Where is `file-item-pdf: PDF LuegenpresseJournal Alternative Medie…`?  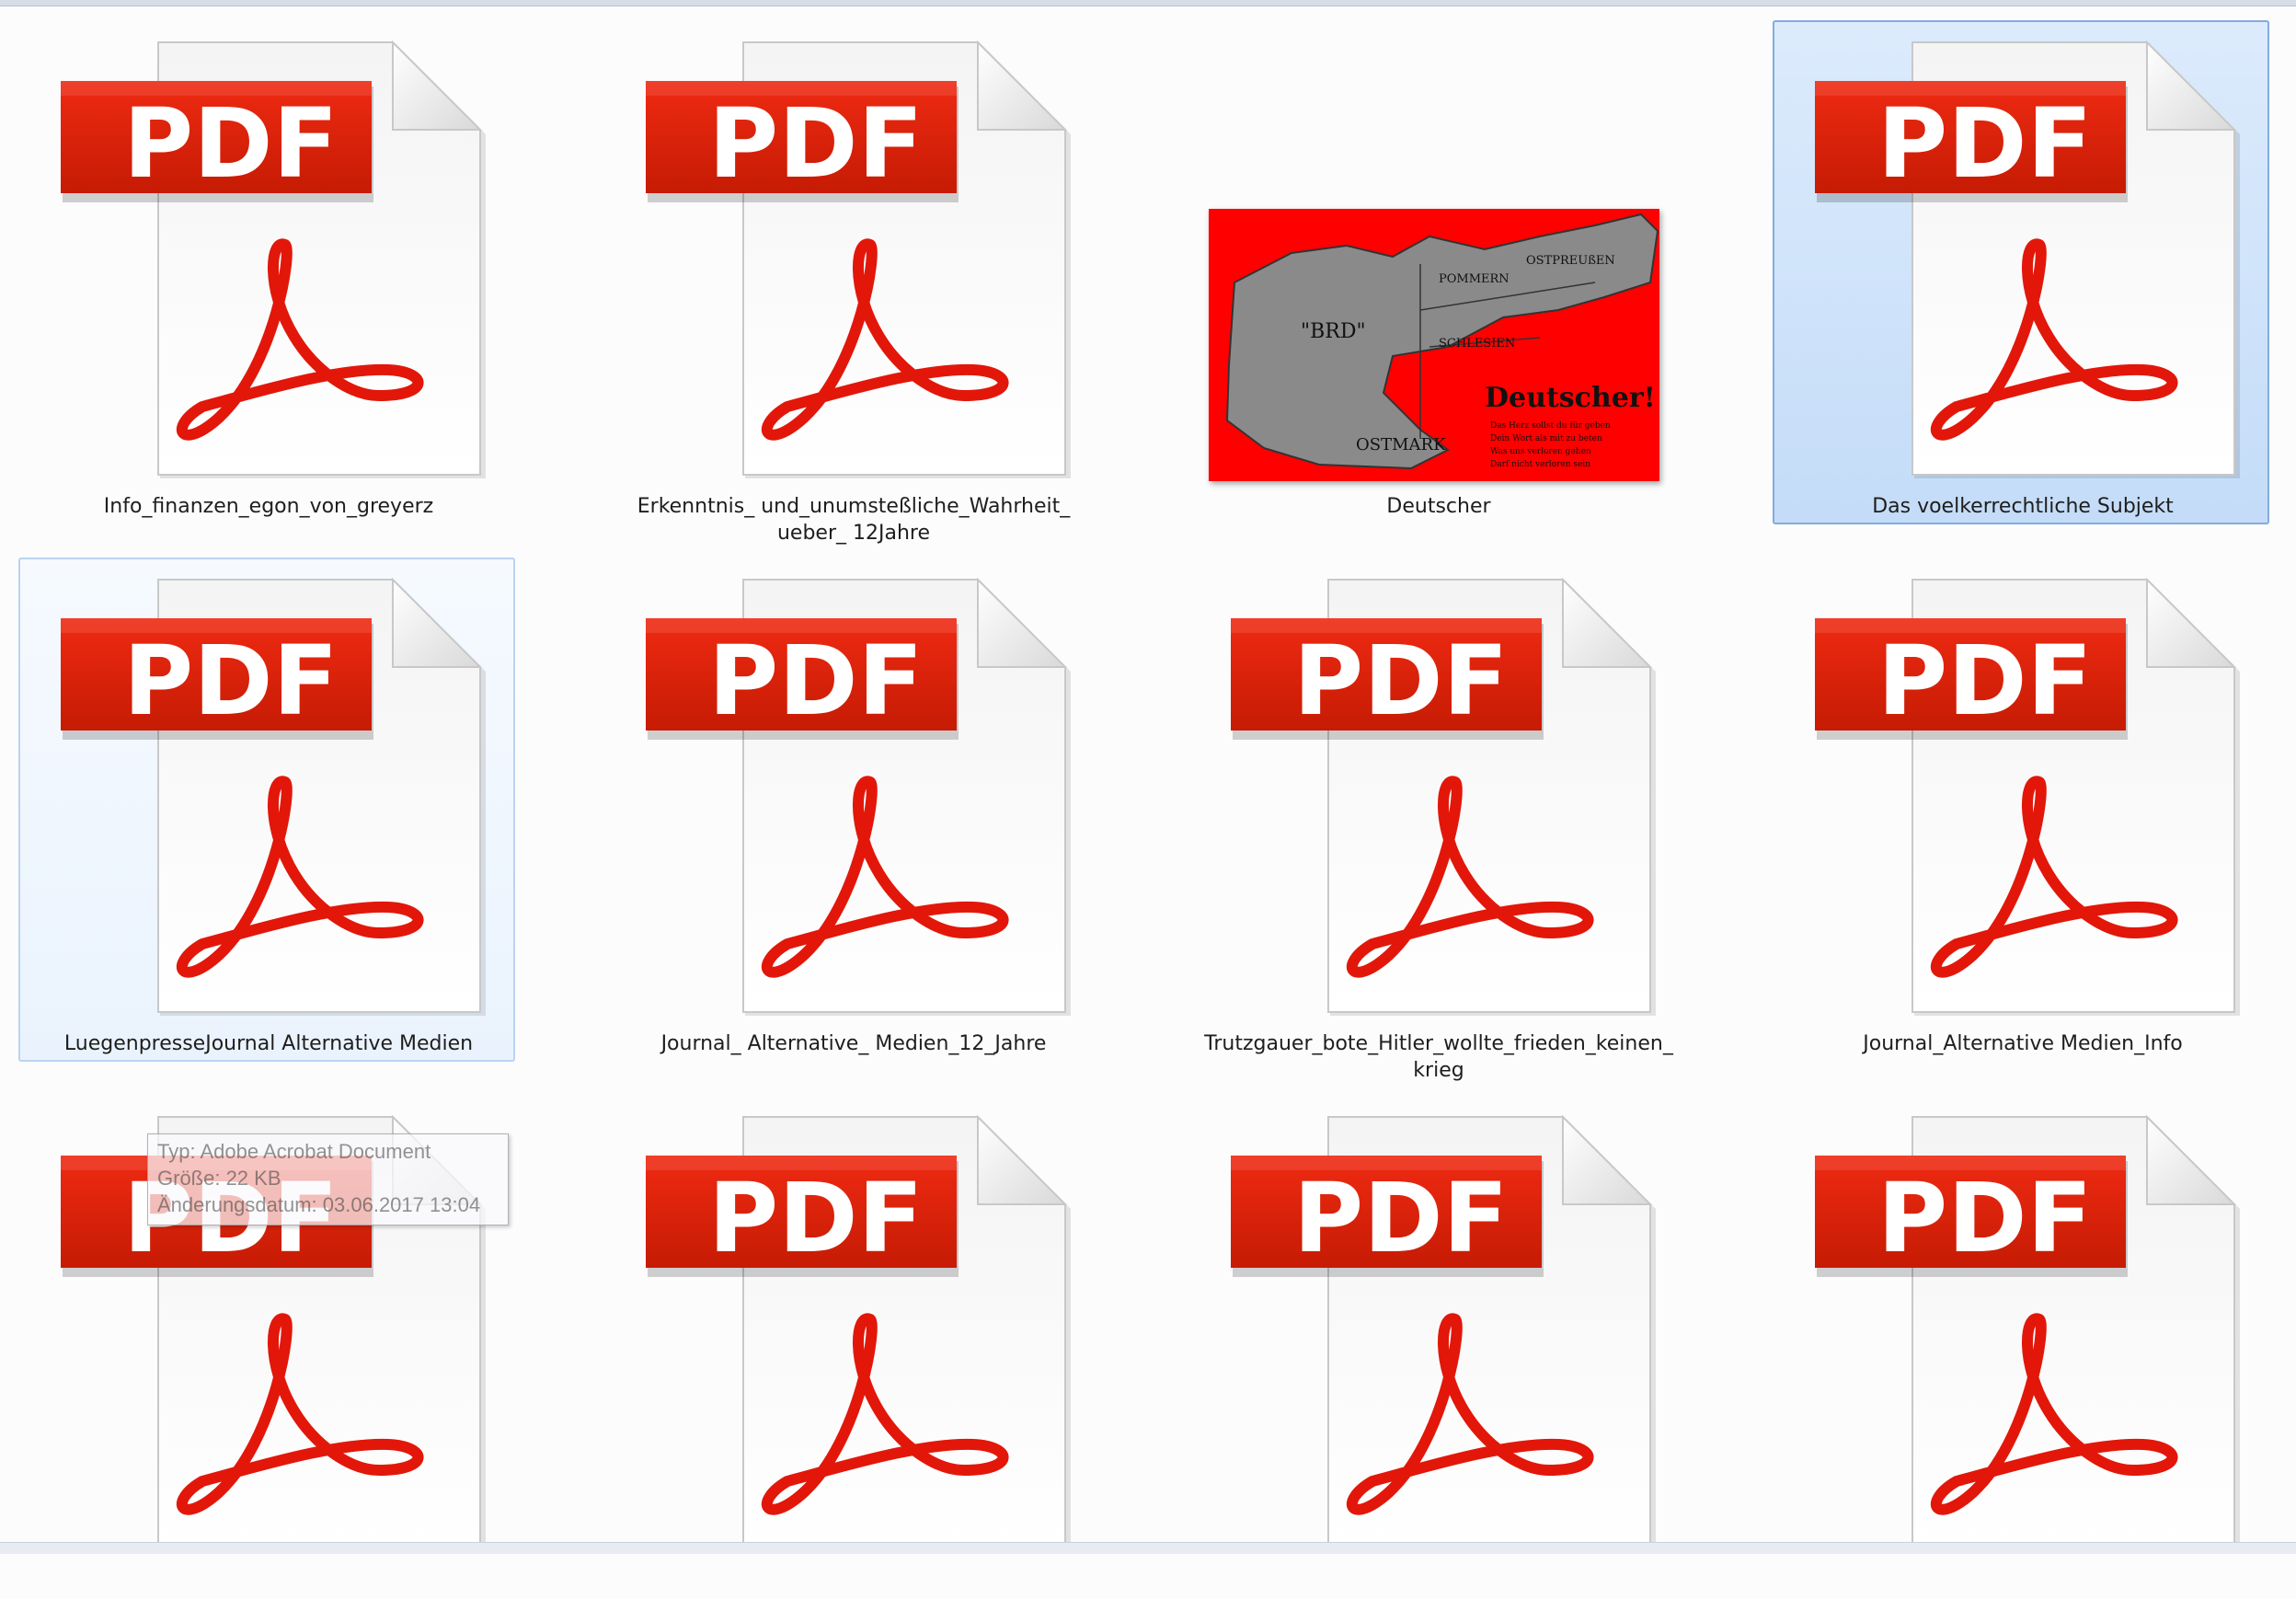 file-item-pdf: PDF LuegenpresseJournal Alternative Medie… is located at coordinates (266, 810).